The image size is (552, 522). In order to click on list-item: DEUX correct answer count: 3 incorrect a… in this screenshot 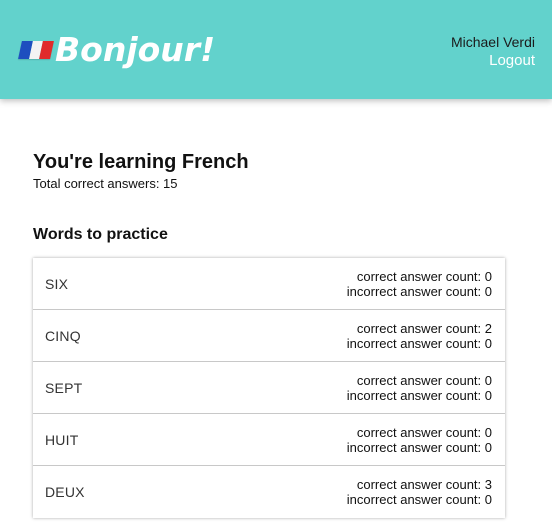, I will do `click(269, 492)`.